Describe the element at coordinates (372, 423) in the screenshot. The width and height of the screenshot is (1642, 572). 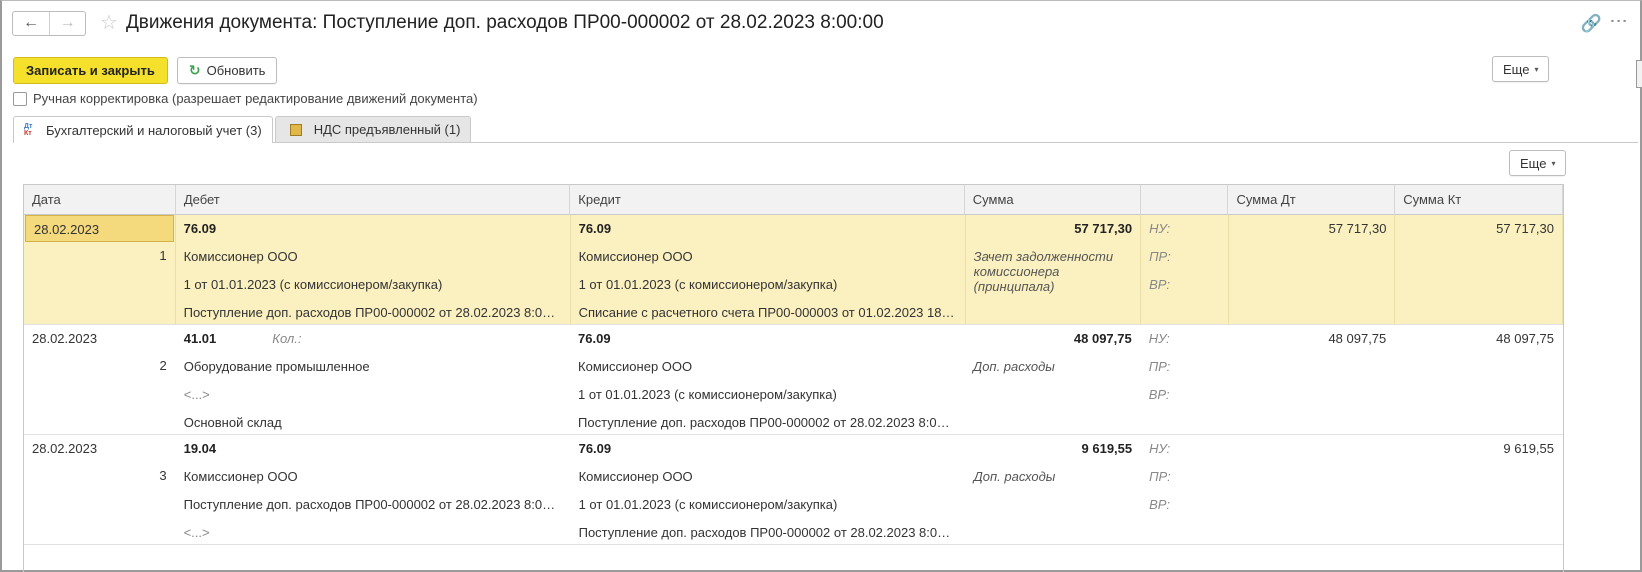
I see `debit-subconto-3: Основной склад` at that location.